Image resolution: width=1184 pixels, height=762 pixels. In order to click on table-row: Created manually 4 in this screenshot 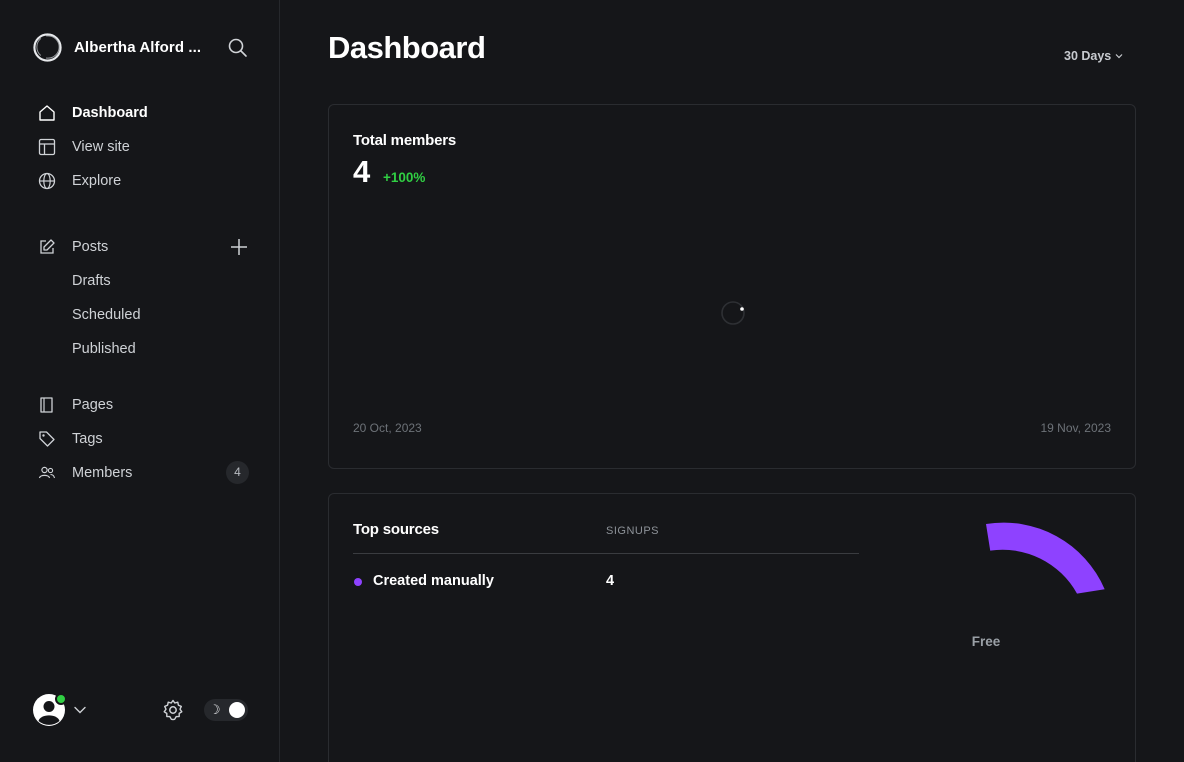, I will do `click(606, 582)`.